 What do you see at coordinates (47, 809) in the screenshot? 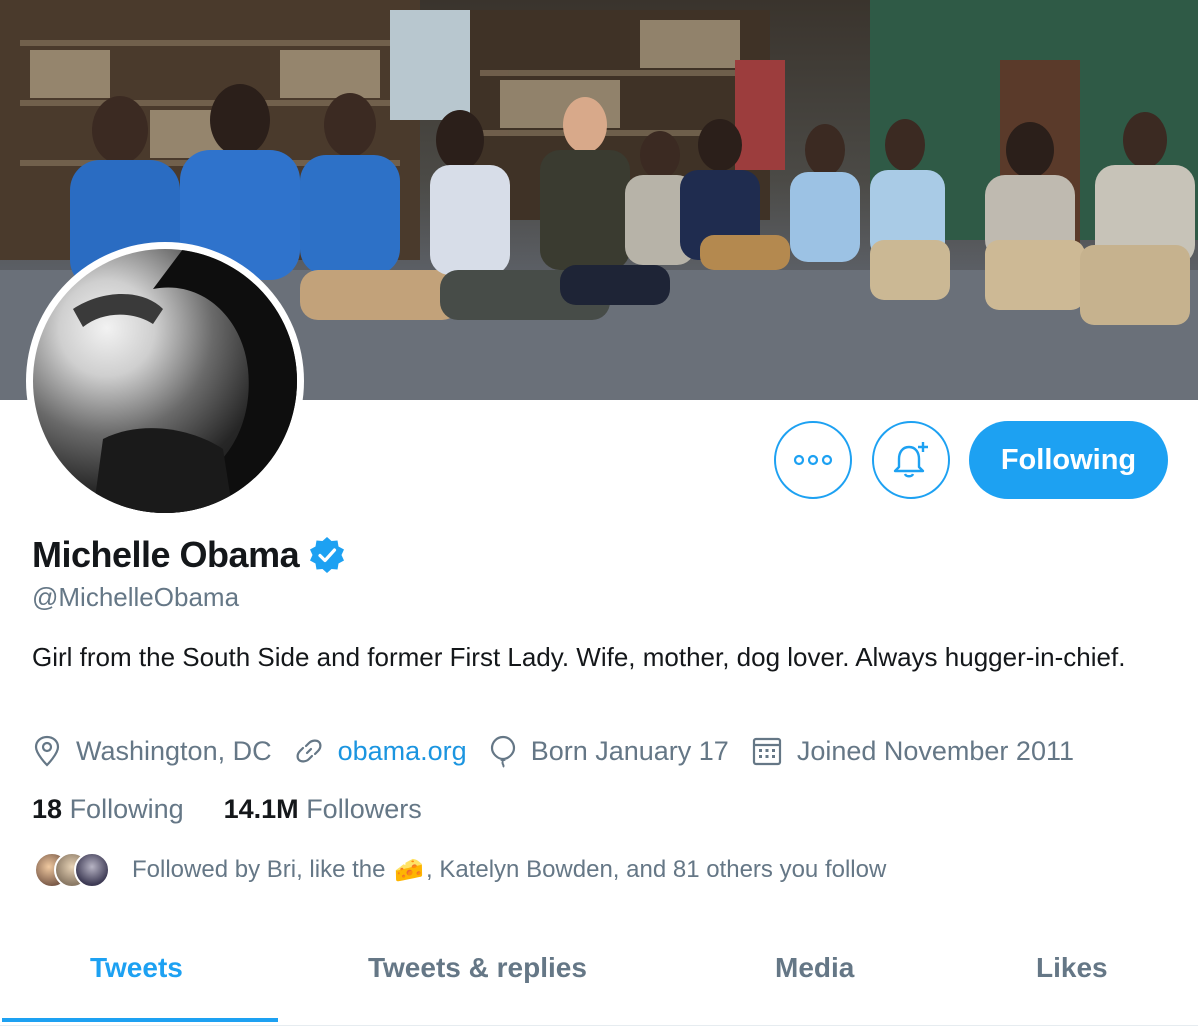
I see `following-count: 18` at bounding box center [47, 809].